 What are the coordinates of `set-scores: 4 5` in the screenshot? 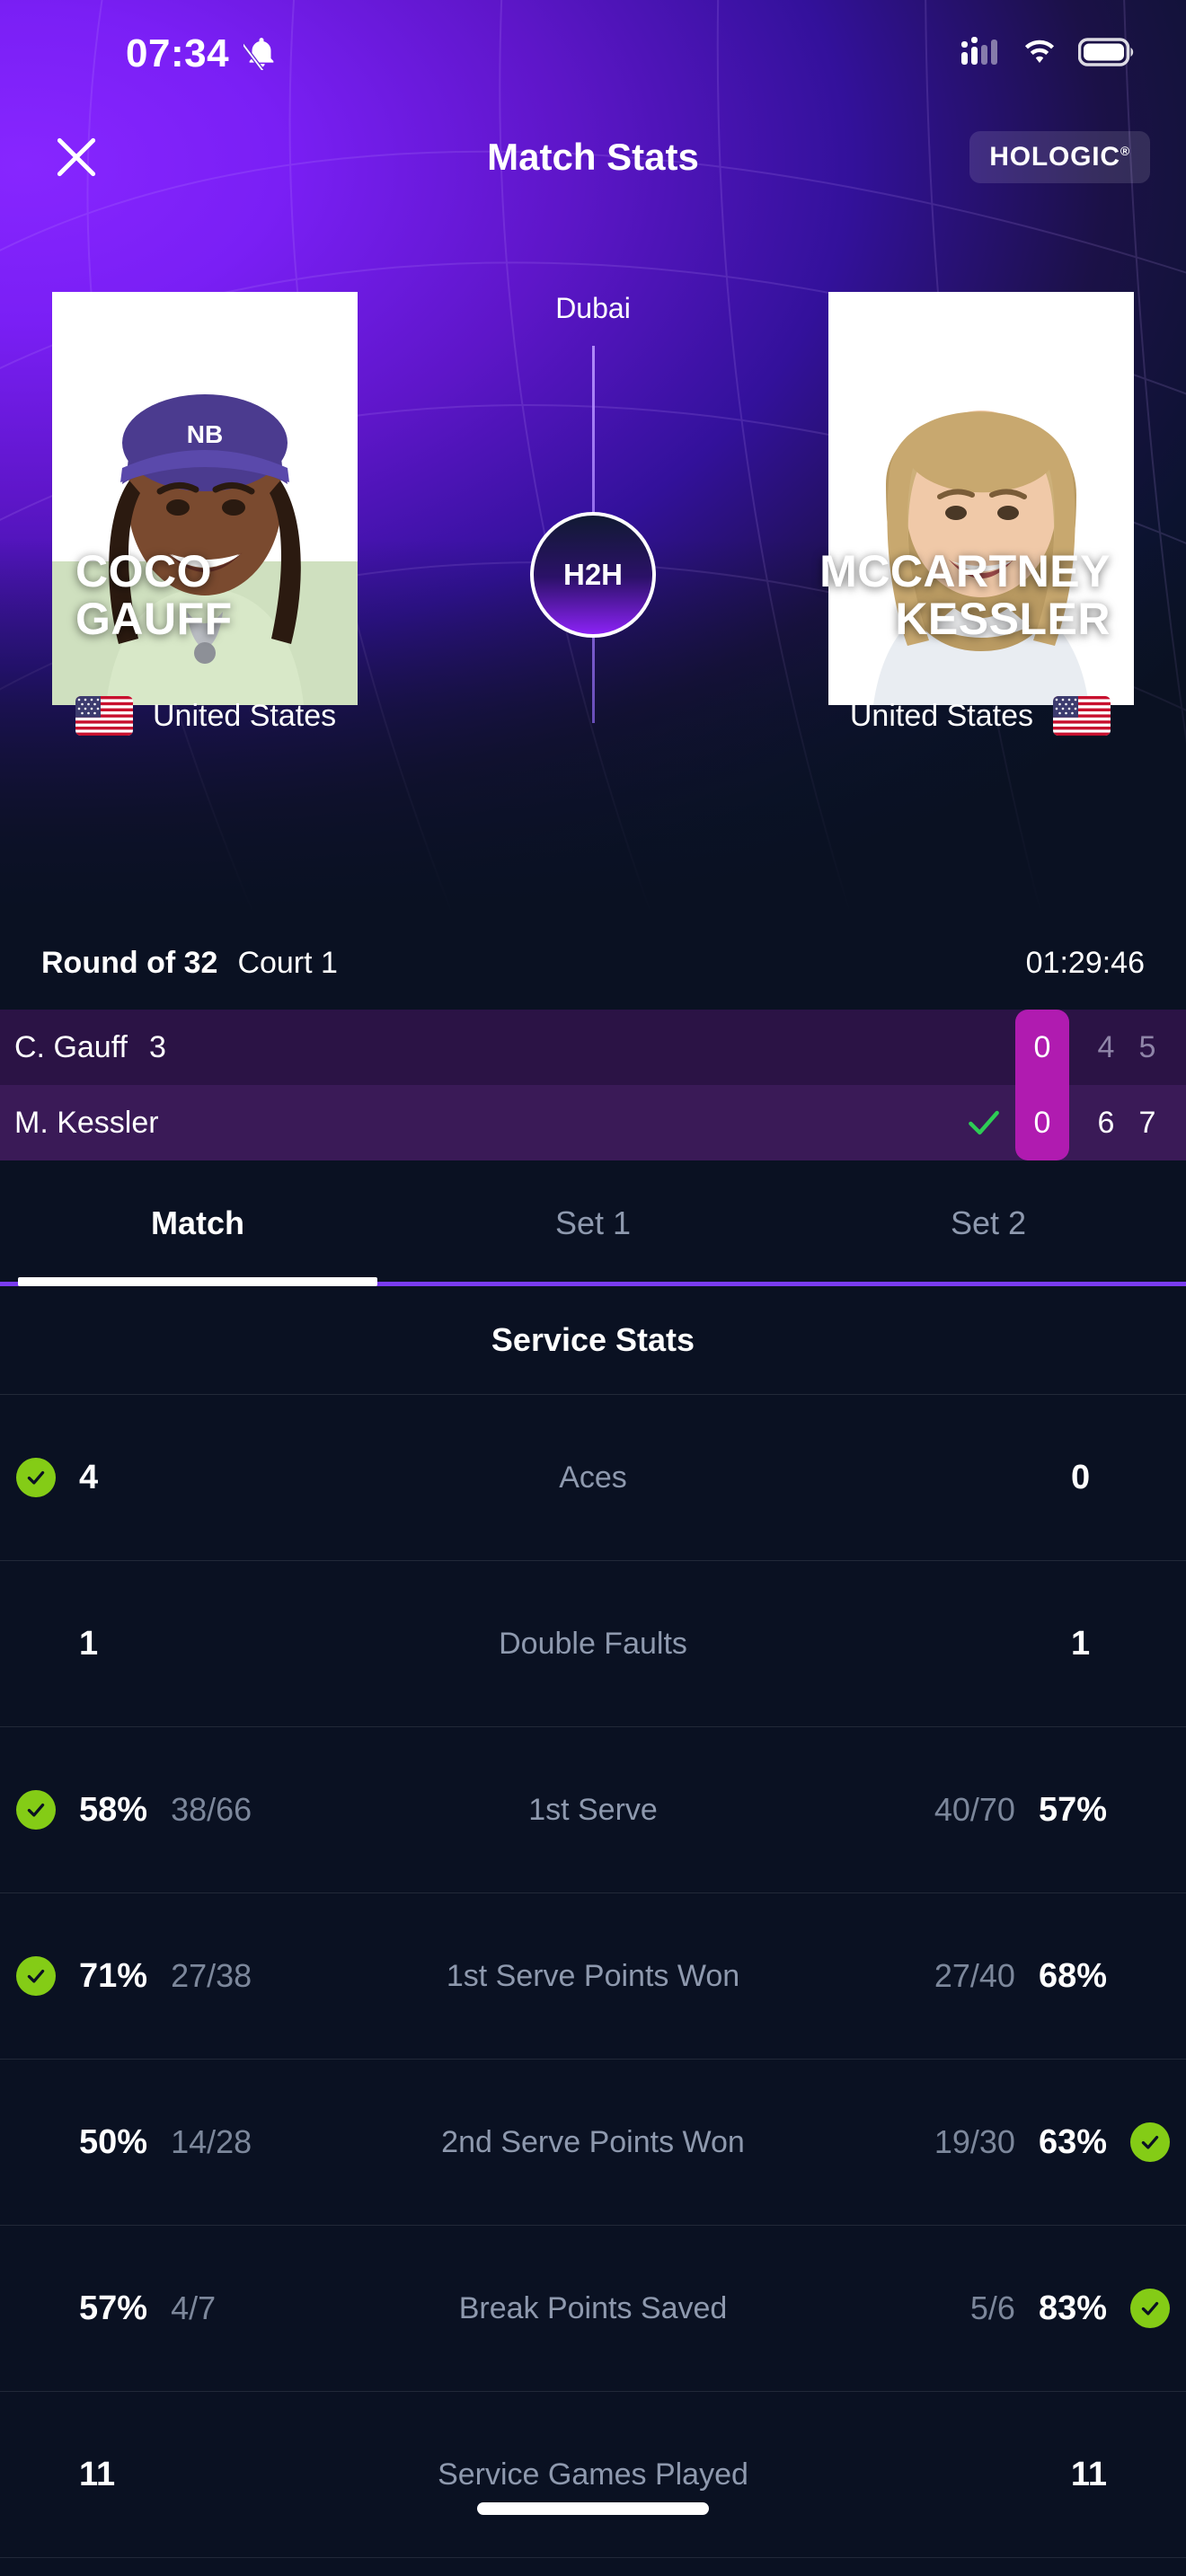 It's located at (1127, 1047).